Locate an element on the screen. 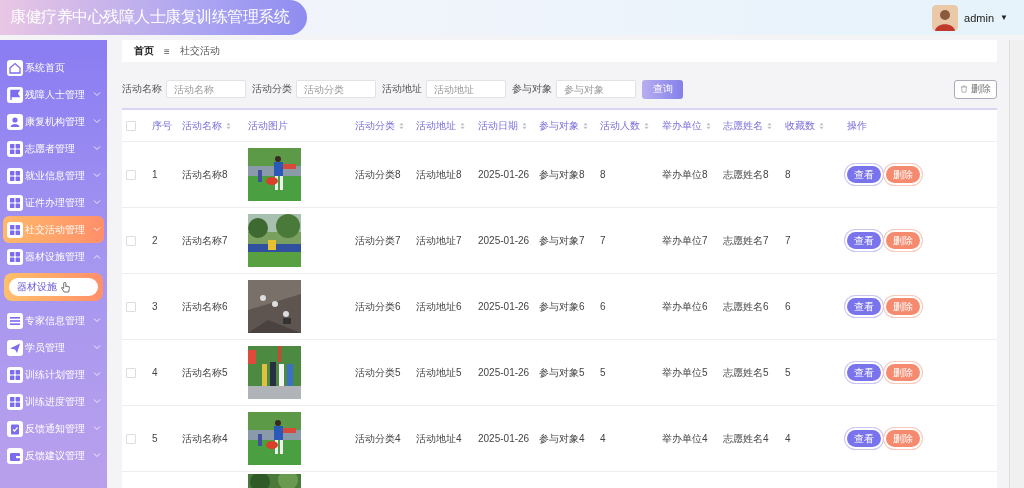 The image size is (1024, 488). table-cell: 活动名称8 is located at coordinates (205, 174).